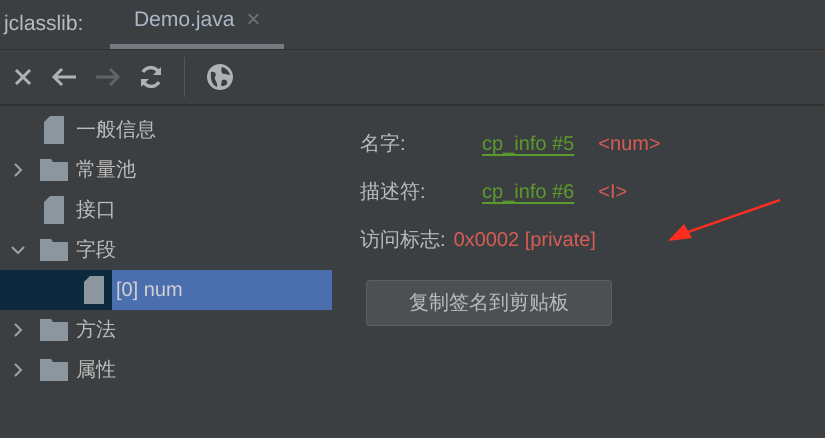 The width and height of the screenshot is (825, 438). Describe the element at coordinates (114, 130) in the screenshot. I see `tree-item: 一般信息` at that location.